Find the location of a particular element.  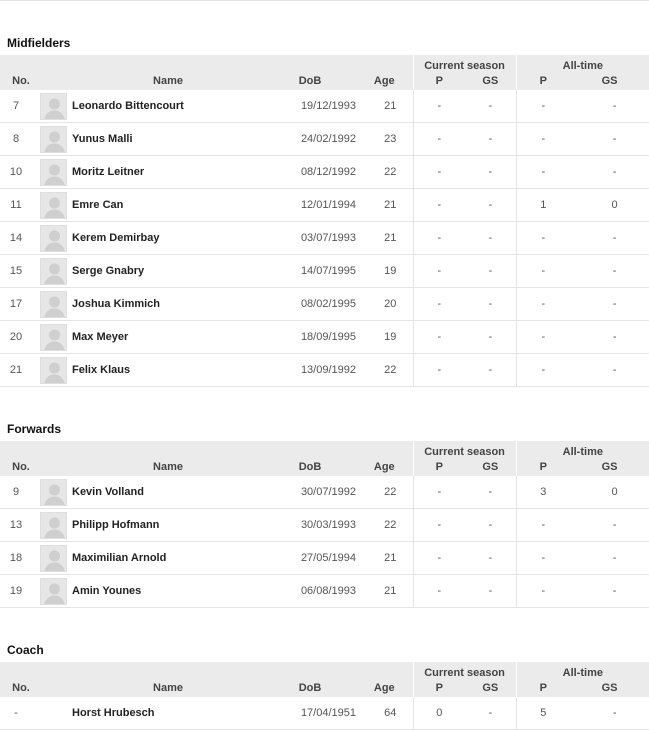

table-row: 13 Philipp Hofmann 30/03/1993 22- - - - is located at coordinates (324, 525).